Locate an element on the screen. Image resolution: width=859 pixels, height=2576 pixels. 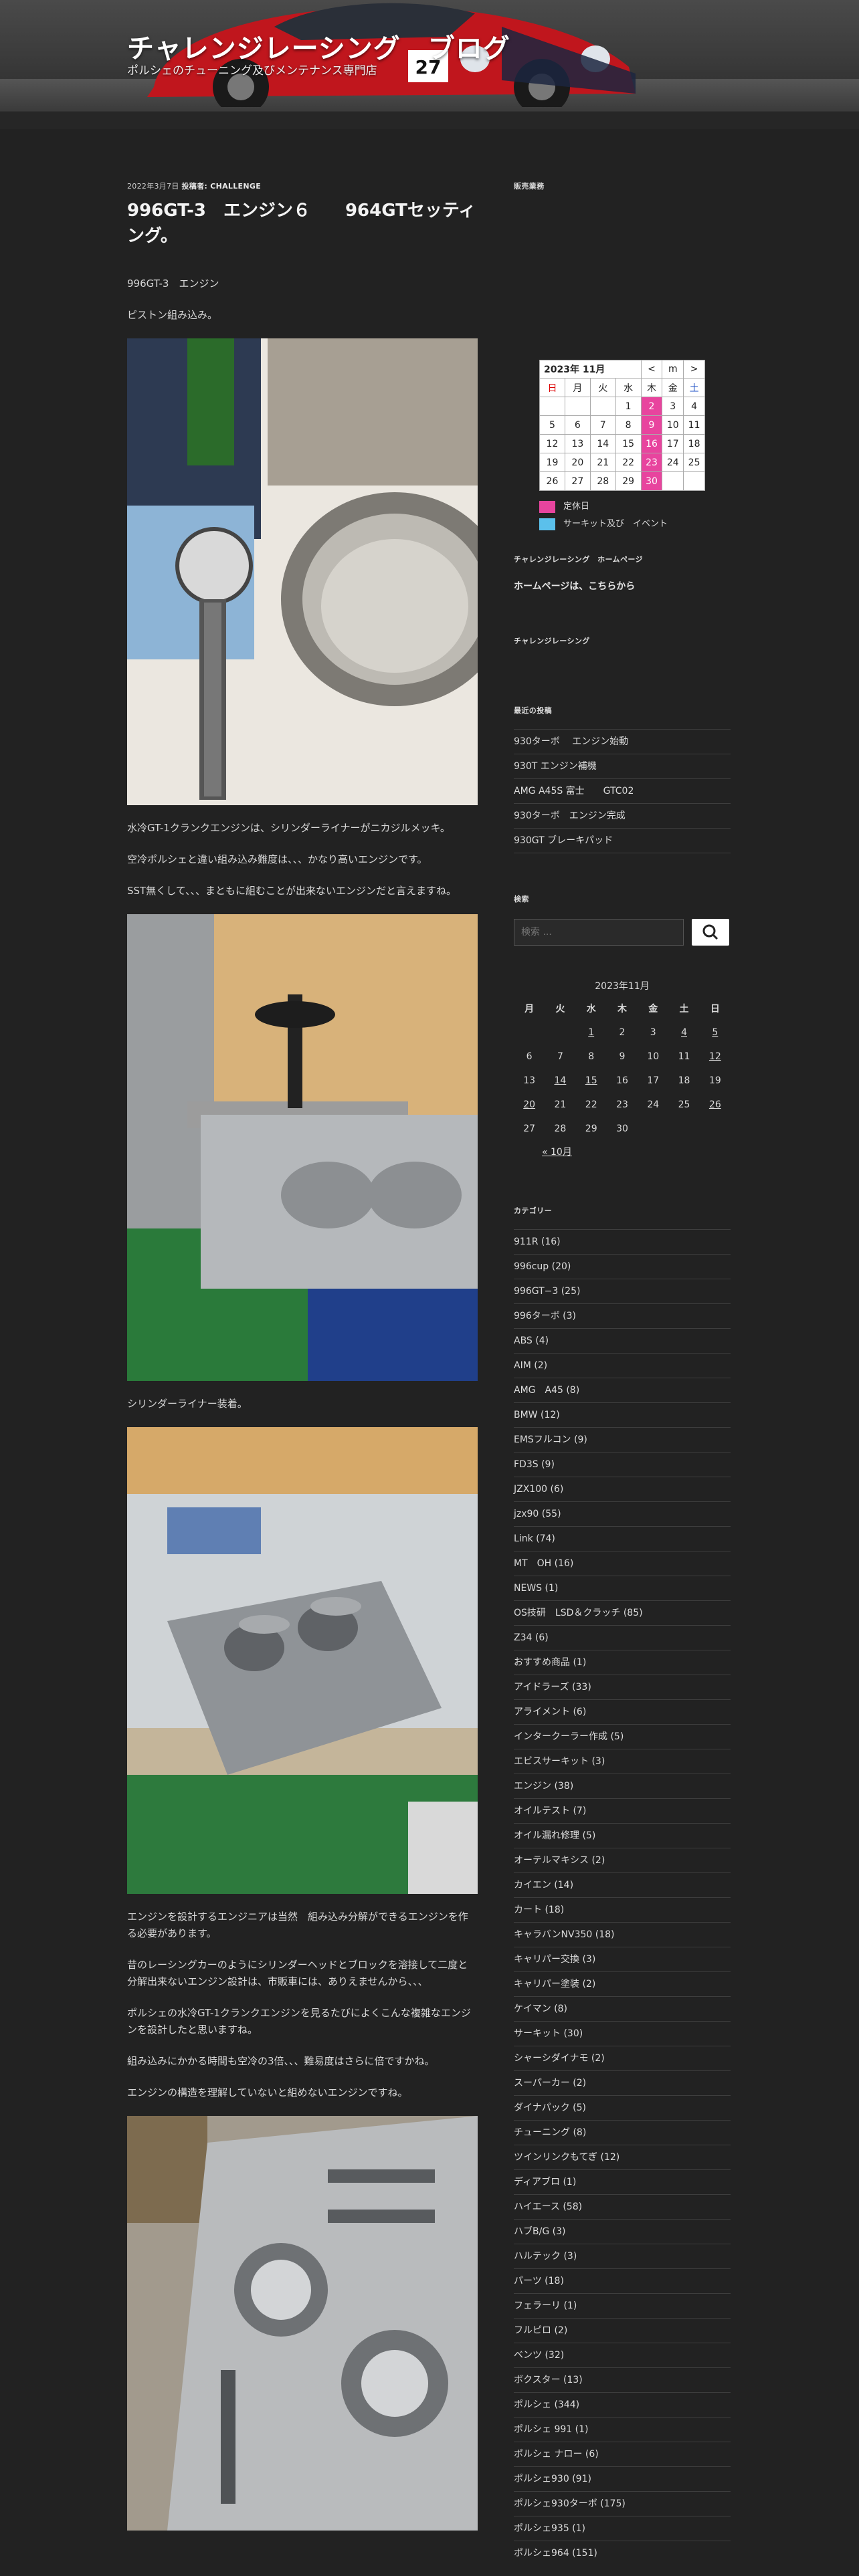
recent-post-link: 930GT ブレーキパッド is located at coordinates (622, 841).